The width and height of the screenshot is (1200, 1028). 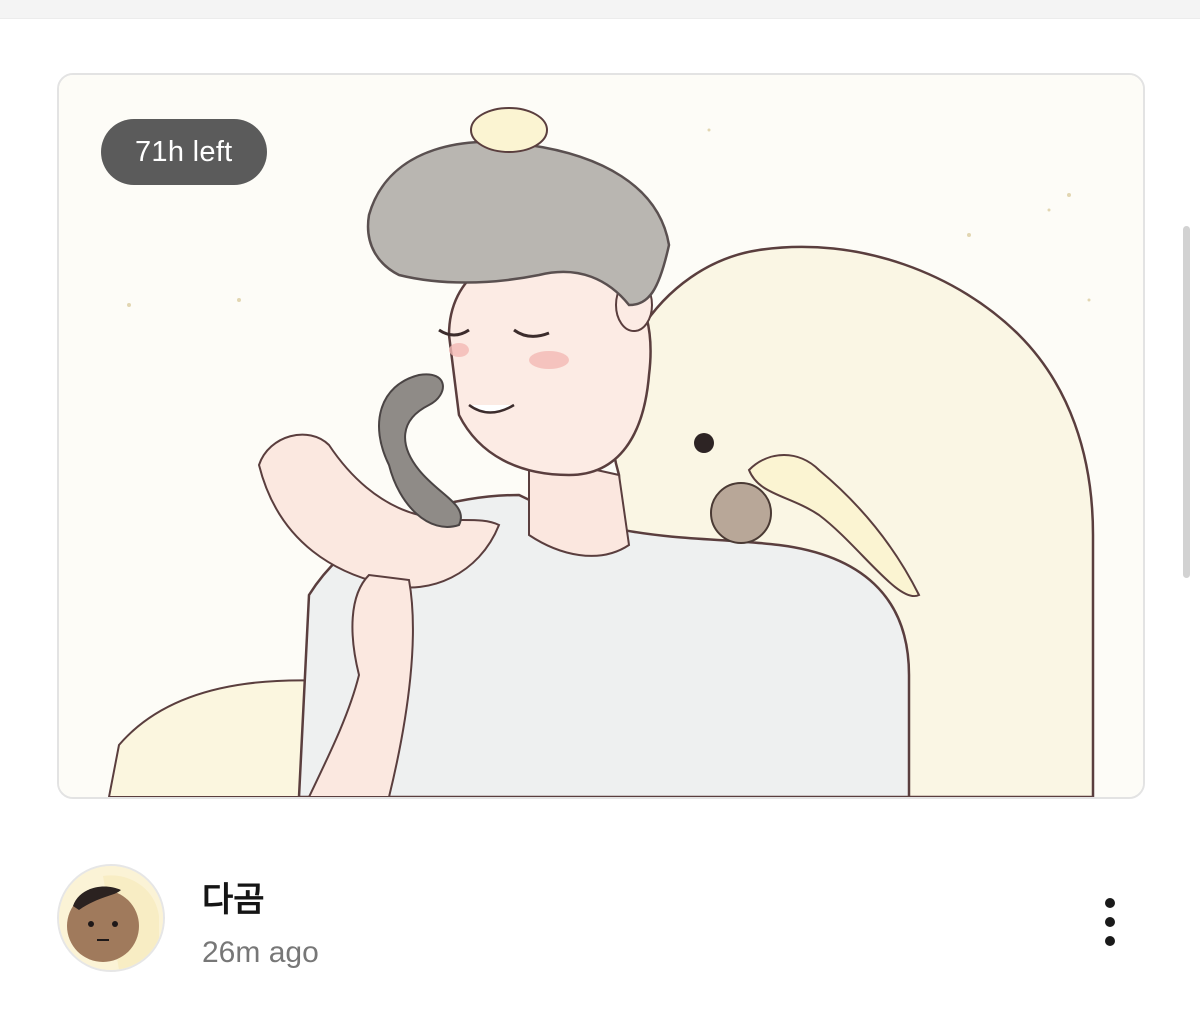 What do you see at coordinates (600, 9) in the screenshot?
I see `top-edge` at bounding box center [600, 9].